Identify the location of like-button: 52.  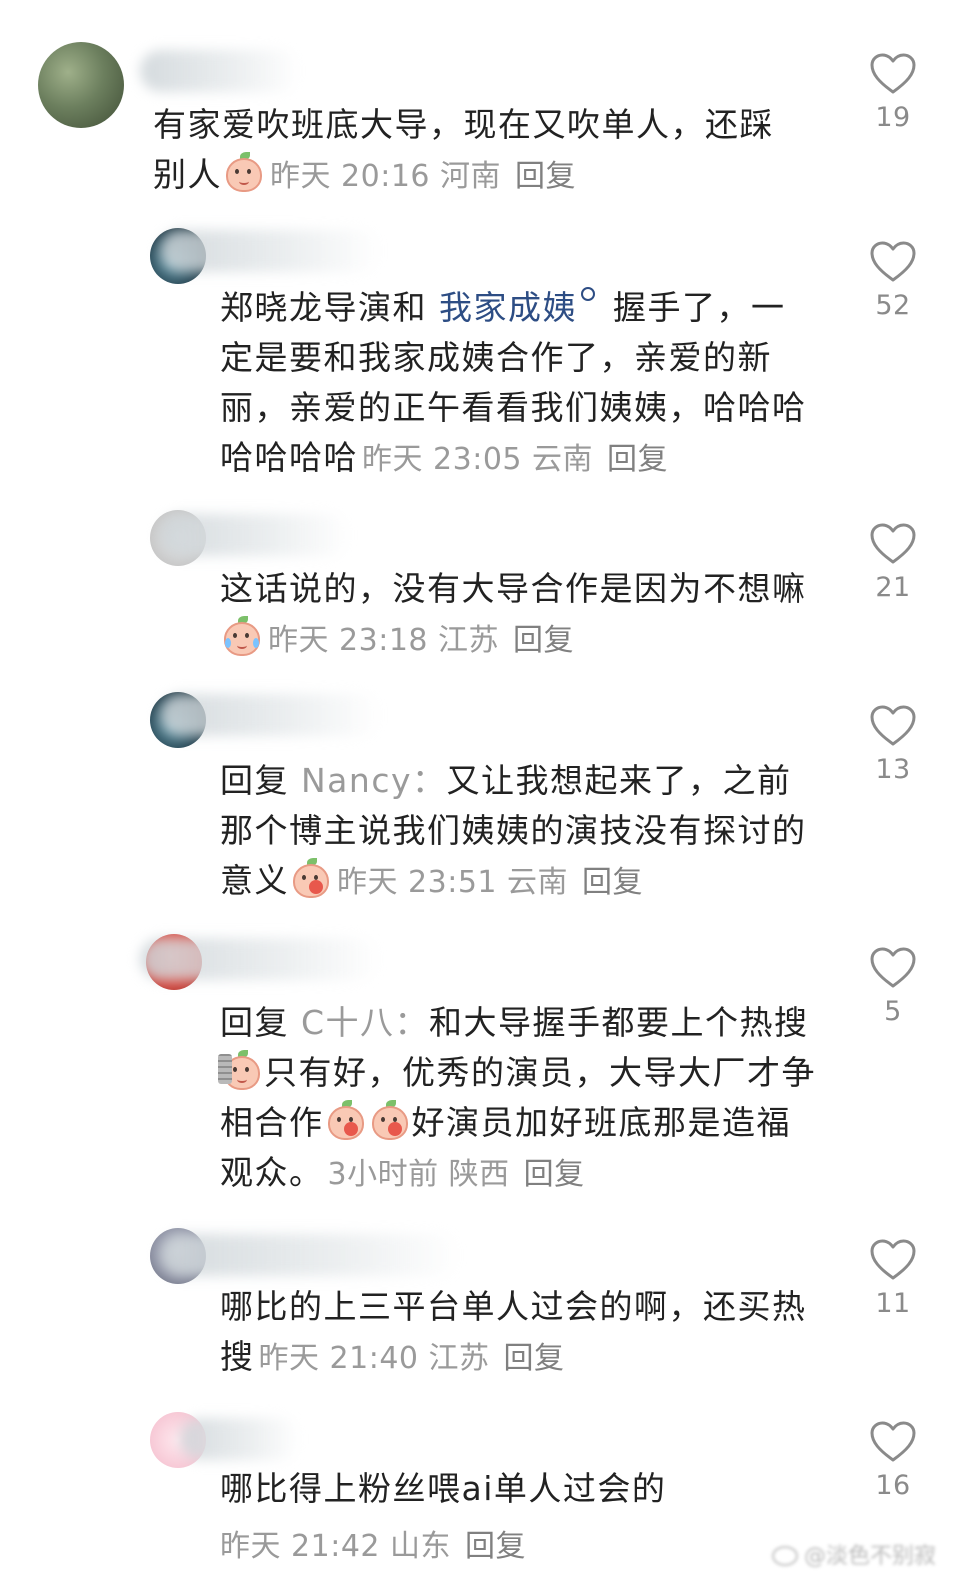
(893, 280).